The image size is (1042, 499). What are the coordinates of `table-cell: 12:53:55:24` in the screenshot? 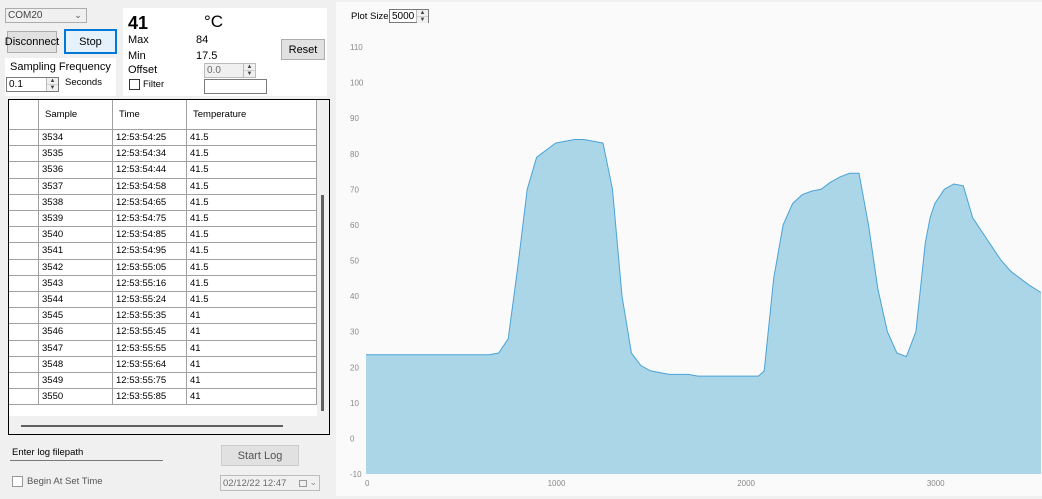 It's located at (150, 300).